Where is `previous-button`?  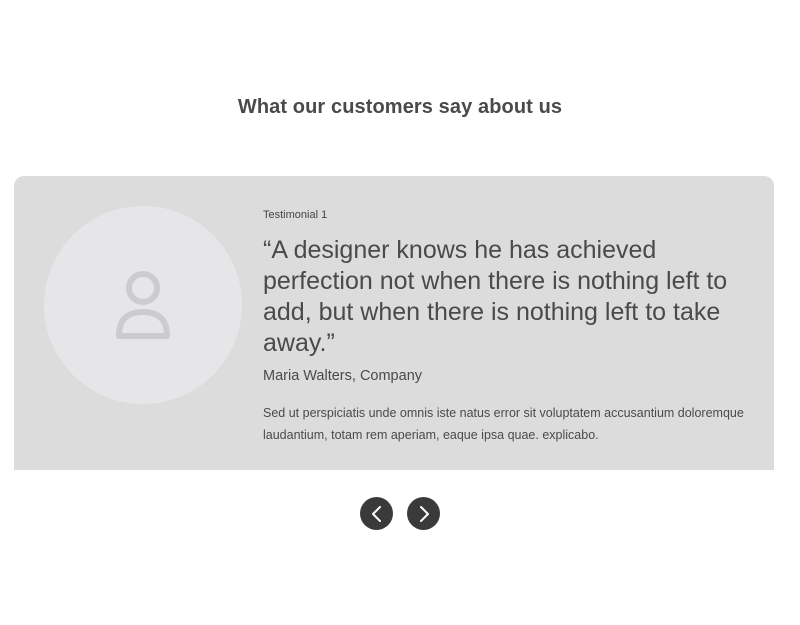
previous-button is located at coordinates (376, 513).